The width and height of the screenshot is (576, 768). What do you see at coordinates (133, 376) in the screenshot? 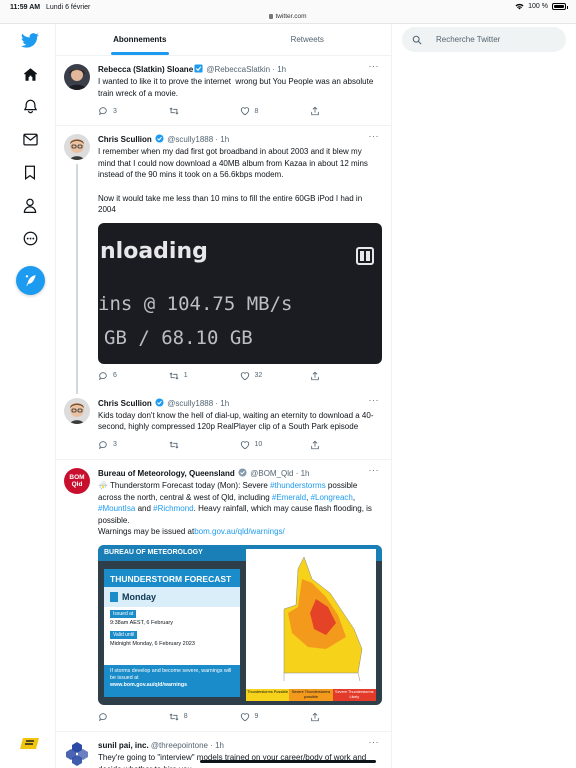
I see `reply-button: 6` at bounding box center [133, 376].